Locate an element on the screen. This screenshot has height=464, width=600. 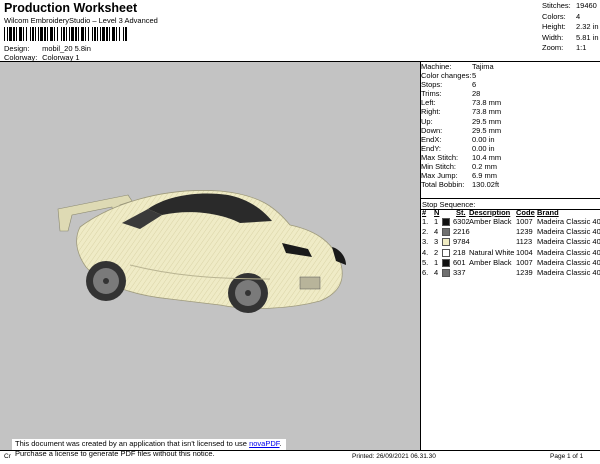
page-number: Page 1 of 1 is located at coordinates (567, 456).